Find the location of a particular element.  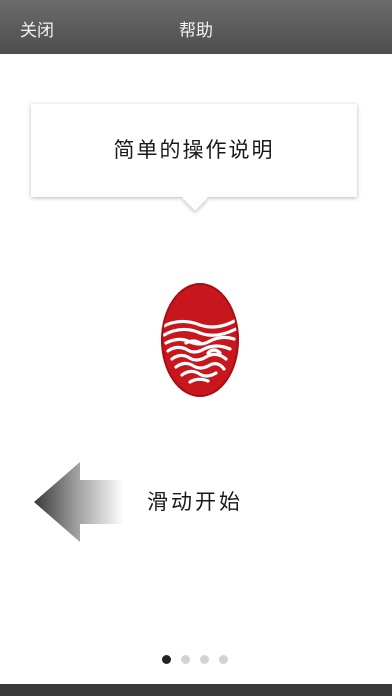

instruction-text: 简单的操作说明 is located at coordinates (194, 150).